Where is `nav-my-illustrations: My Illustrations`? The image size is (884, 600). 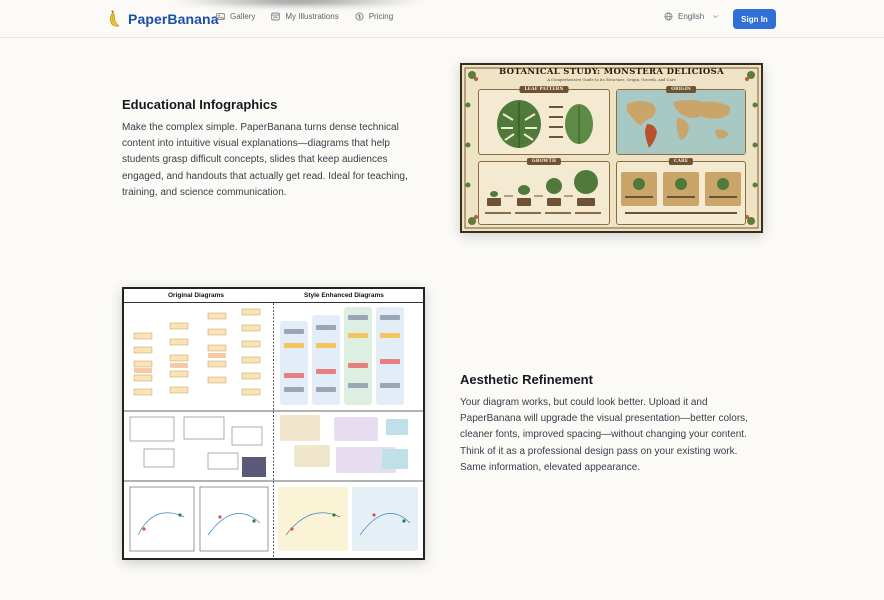
nav-my-illustrations: My Illustrations is located at coordinates (305, 16).